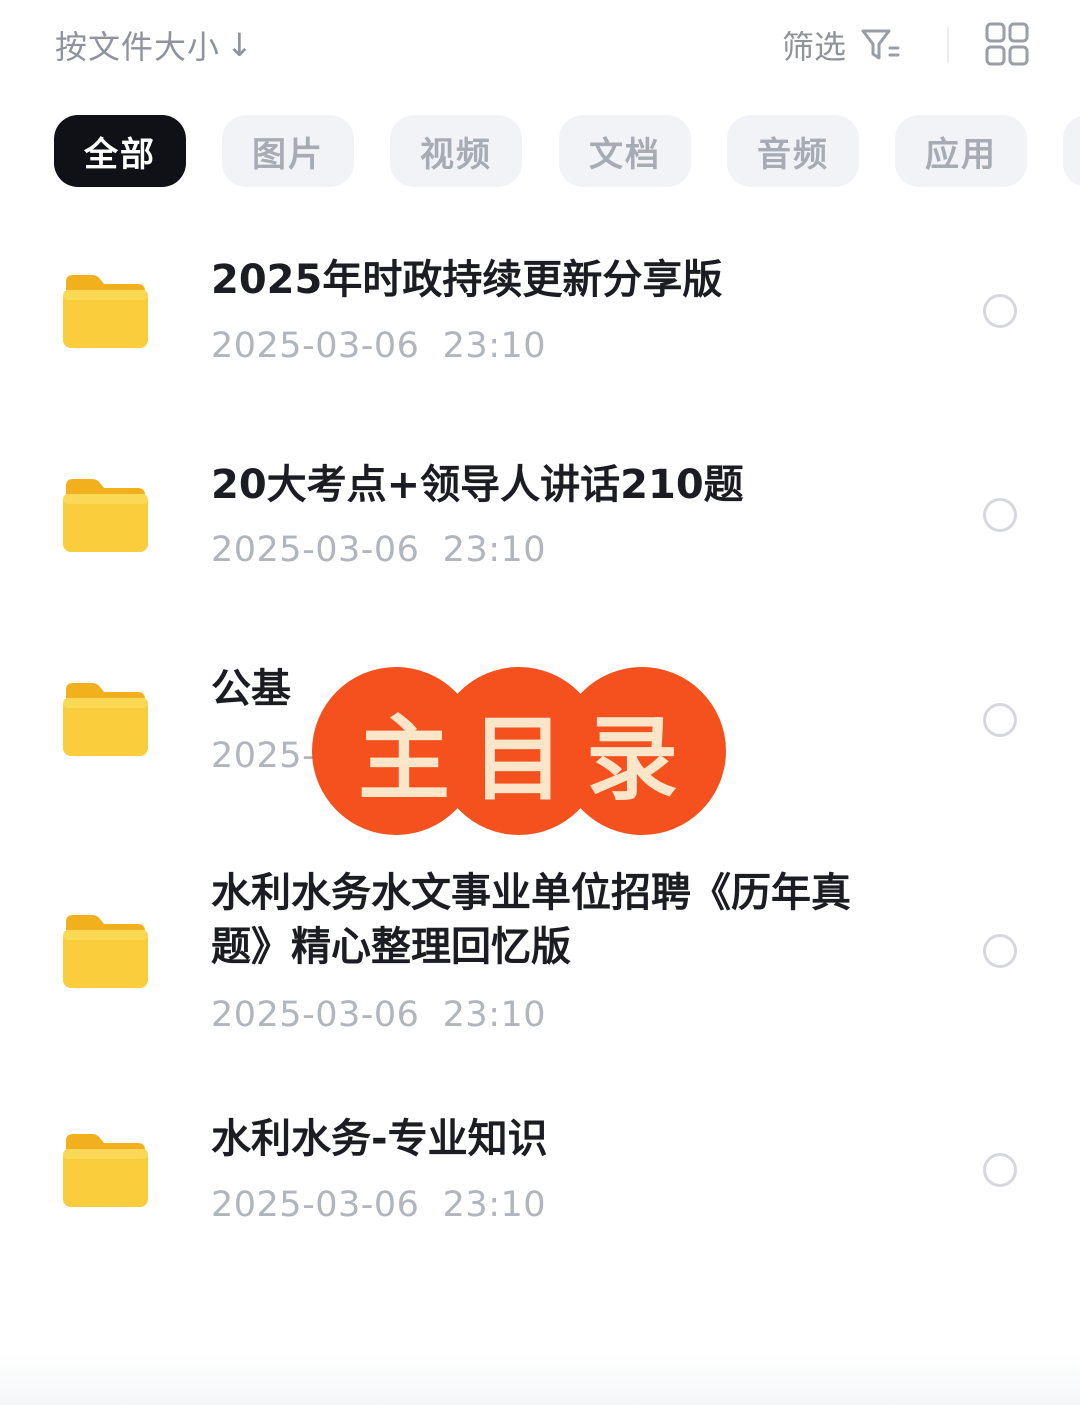 The width and height of the screenshot is (1080, 1405). What do you see at coordinates (1071, 151) in the screenshot?
I see `tab-more` at bounding box center [1071, 151].